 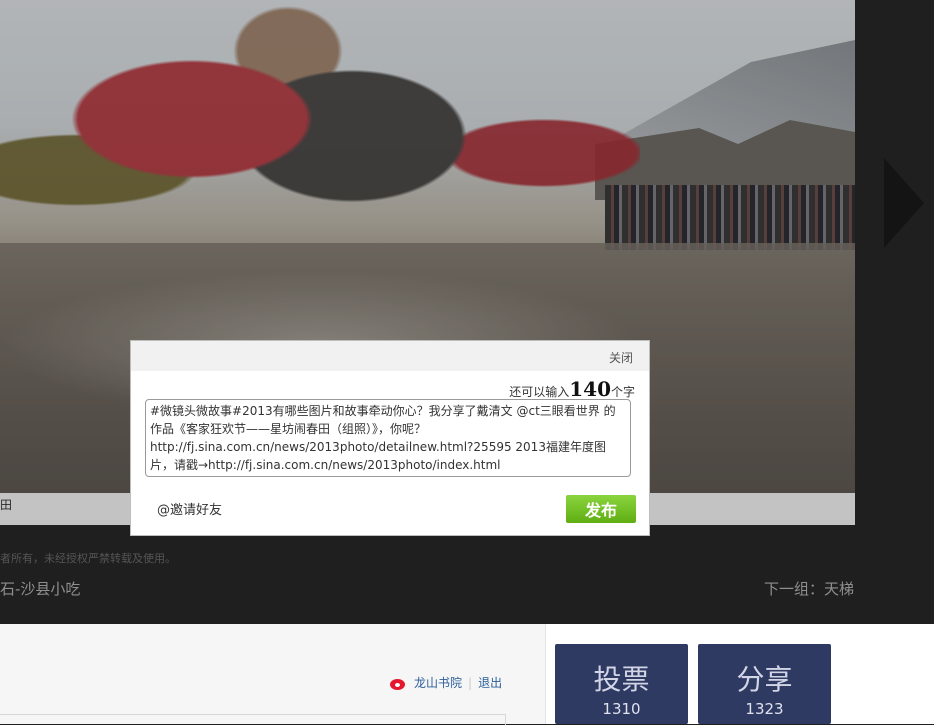 I want to click on vote-count: 1310, so click(x=621, y=709).